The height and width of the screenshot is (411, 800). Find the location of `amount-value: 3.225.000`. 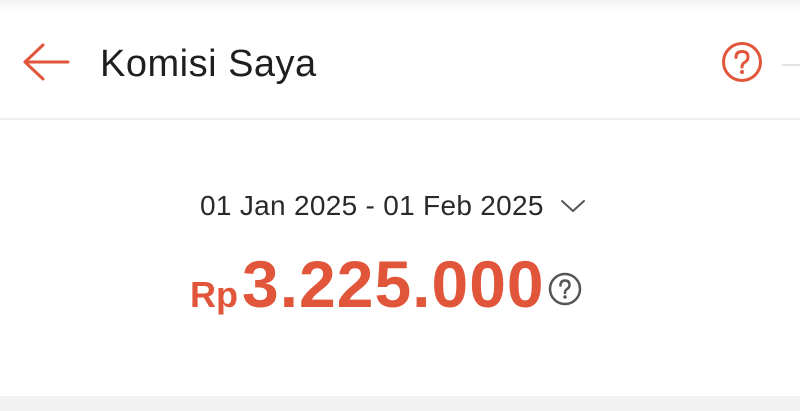

amount-value: 3.225.000 is located at coordinates (393, 284).